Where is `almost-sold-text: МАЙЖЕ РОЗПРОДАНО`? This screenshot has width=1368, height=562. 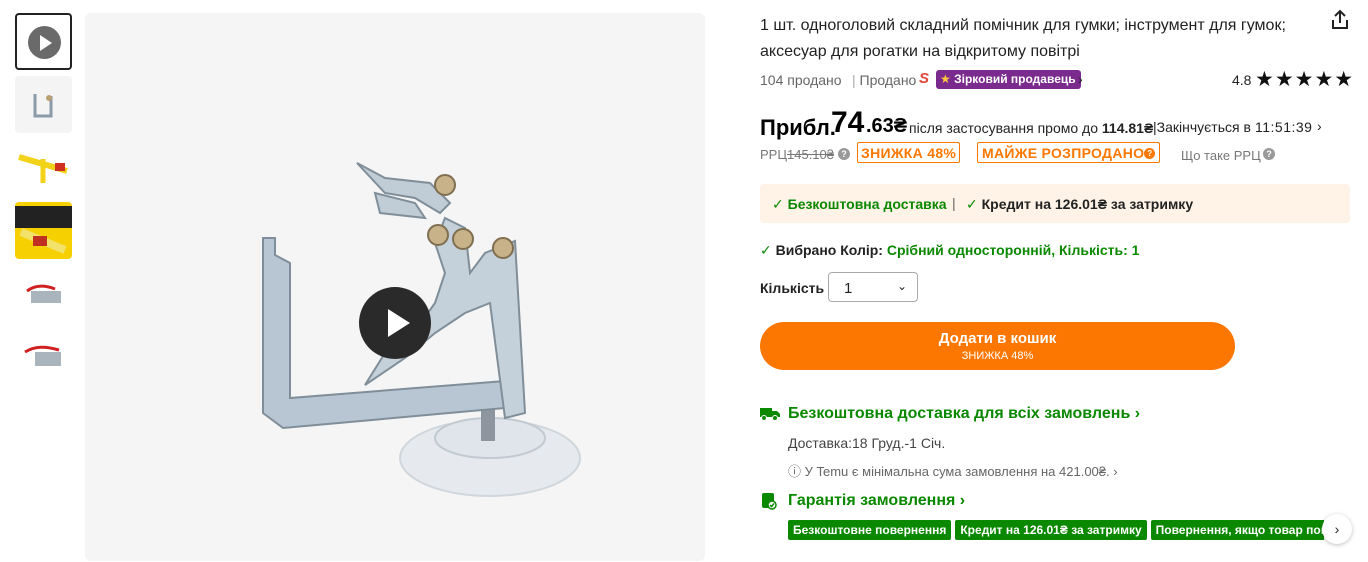
almost-sold-text: МАЙЖЕ РОЗПРОДАНО is located at coordinates (1063, 153).